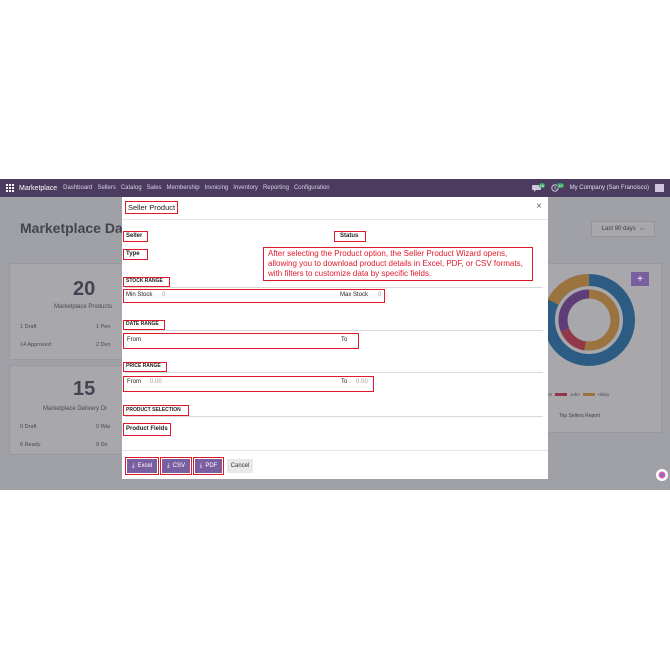  What do you see at coordinates (335, 219) in the screenshot?
I see `header-divider` at bounding box center [335, 219].